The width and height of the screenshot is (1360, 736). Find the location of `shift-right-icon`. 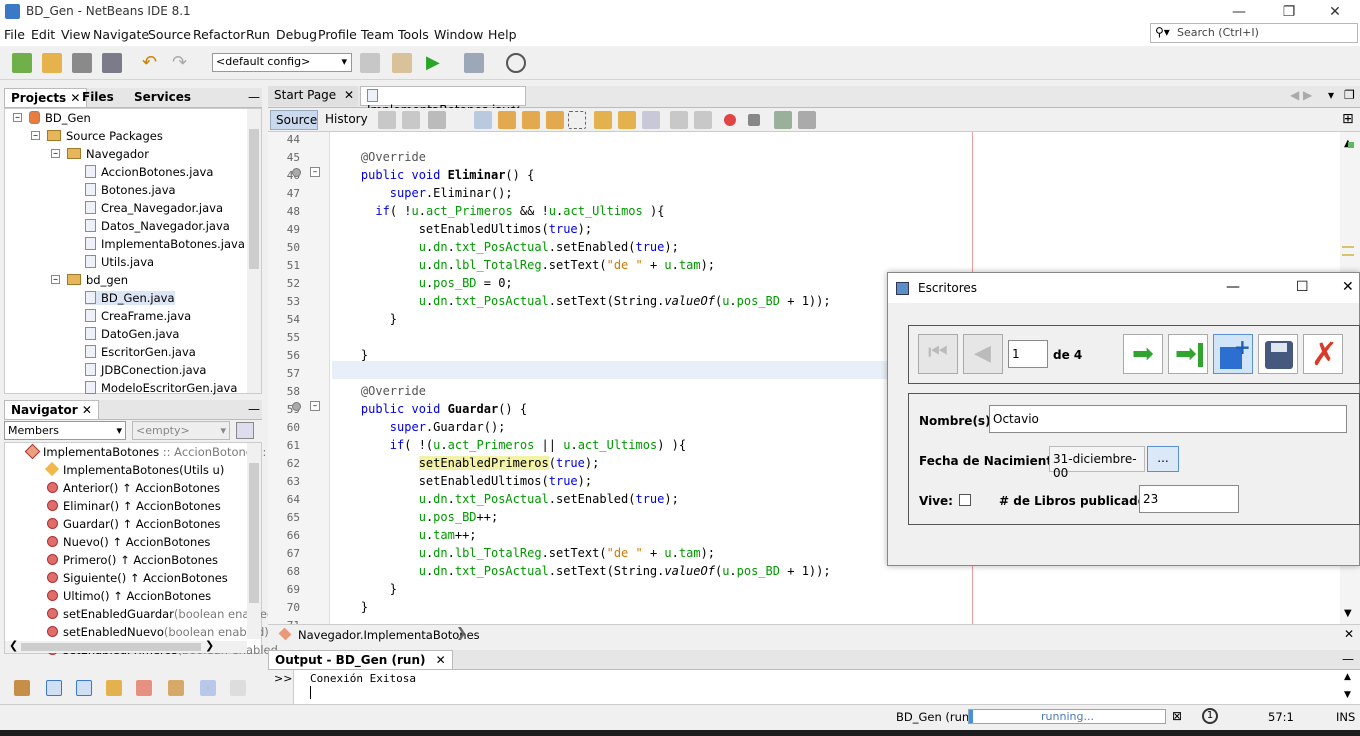

shift-right-icon is located at coordinates (703, 120).